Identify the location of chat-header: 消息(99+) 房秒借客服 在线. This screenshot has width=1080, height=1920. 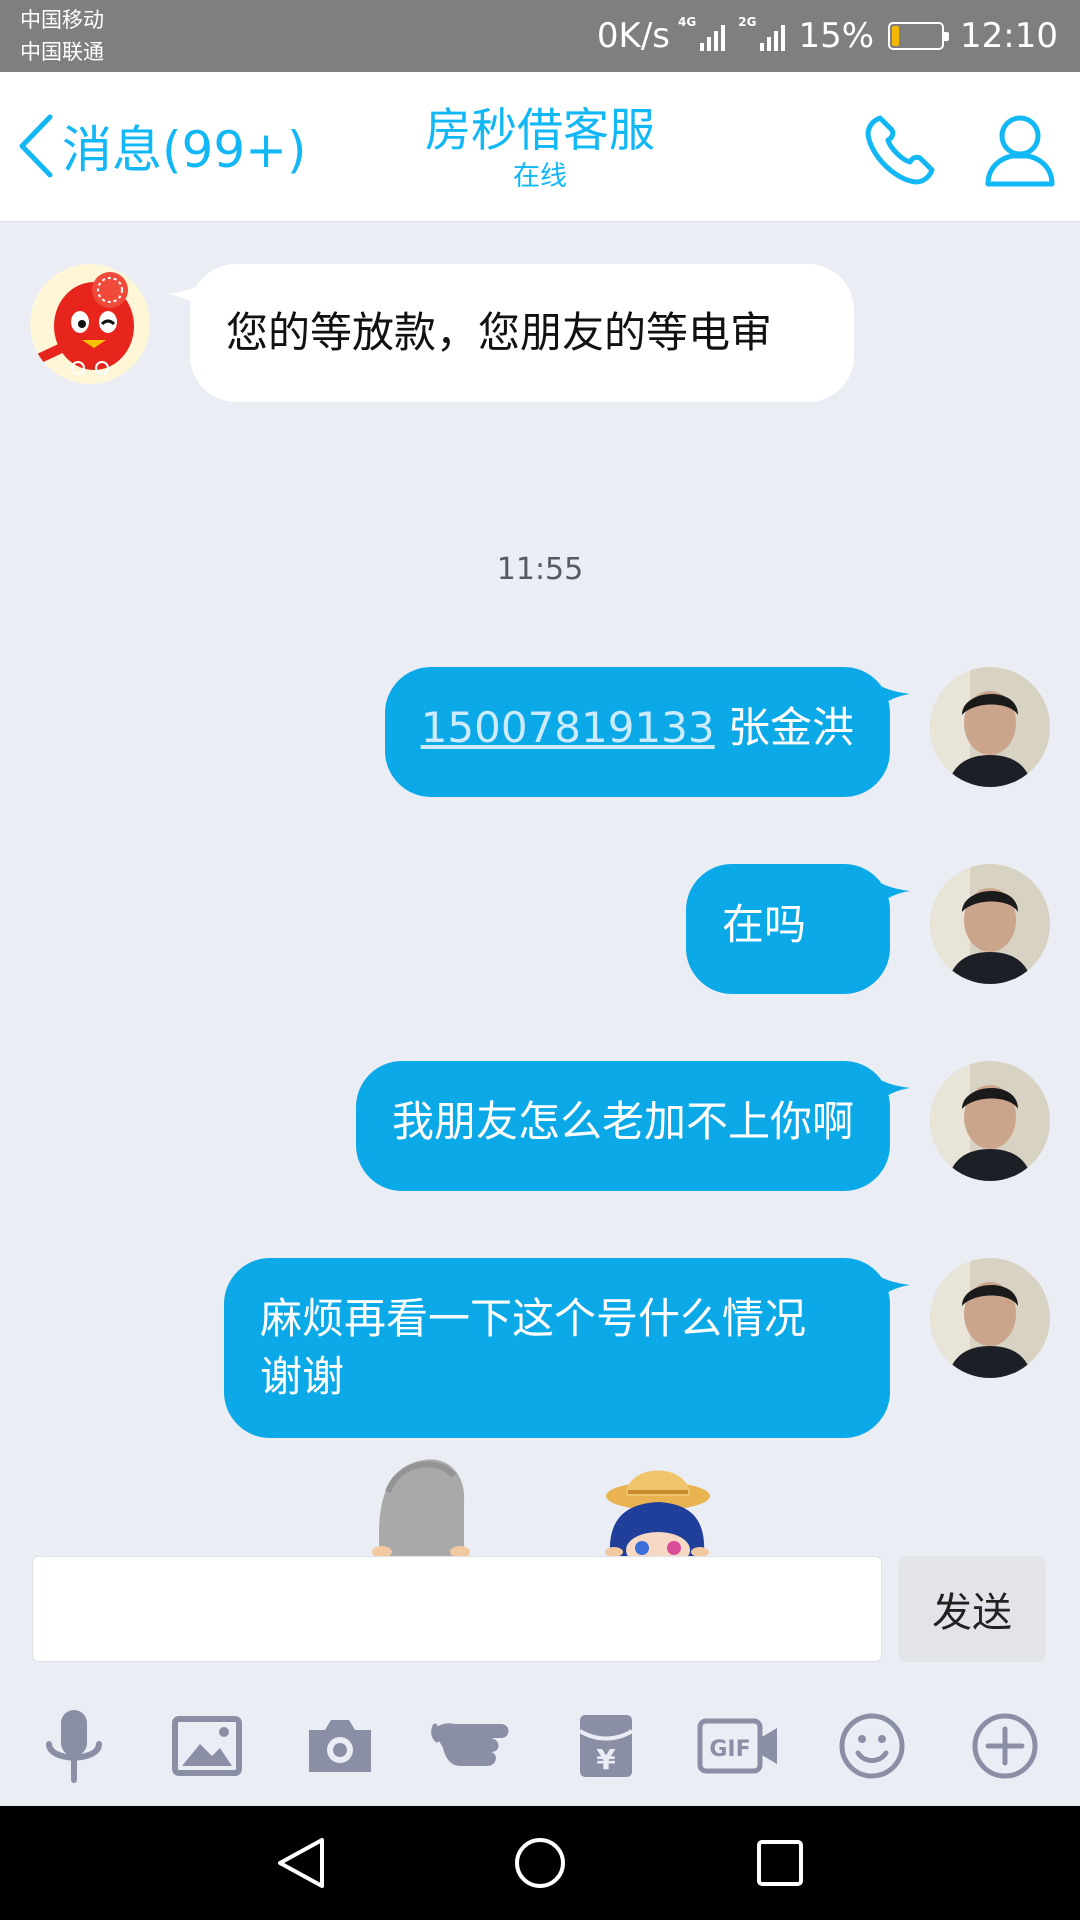
(540, 147).